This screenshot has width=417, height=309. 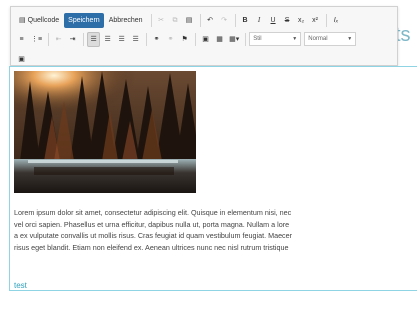 I want to click on strikethrough-icon: S, so click(x=287, y=20).